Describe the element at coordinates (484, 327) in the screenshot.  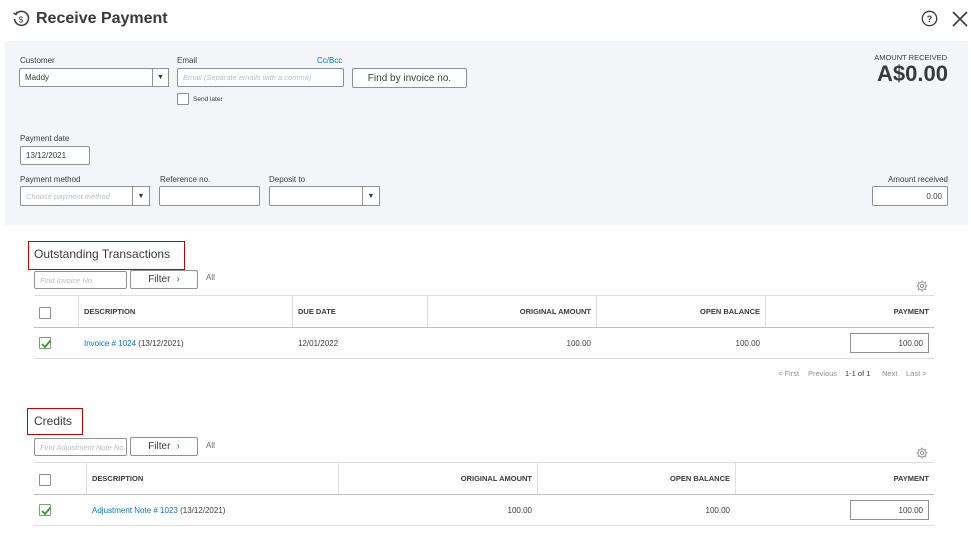
I see `outstanding-header-border` at that location.